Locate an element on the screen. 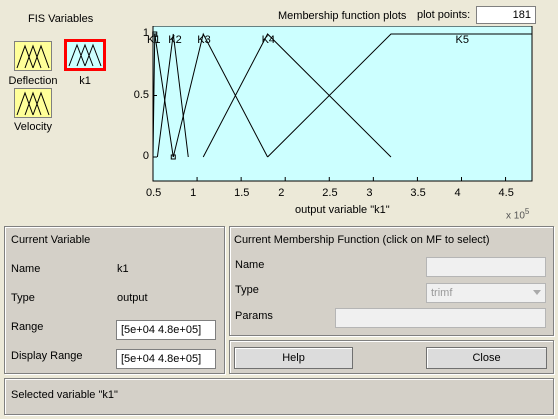 Image resolution: width=558 pixels, height=419 pixels. mf-label-k5: K5 is located at coordinates (461, 40).